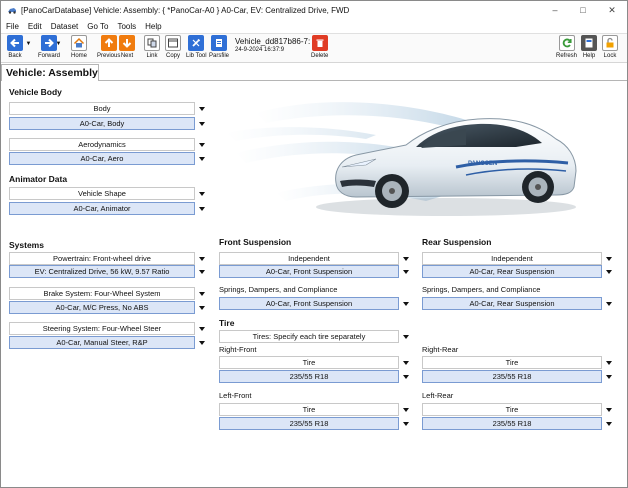 This screenshot has width=628, height=488. I want to click on body-dataset-value: A0-Car, Body, so click(102, 123).